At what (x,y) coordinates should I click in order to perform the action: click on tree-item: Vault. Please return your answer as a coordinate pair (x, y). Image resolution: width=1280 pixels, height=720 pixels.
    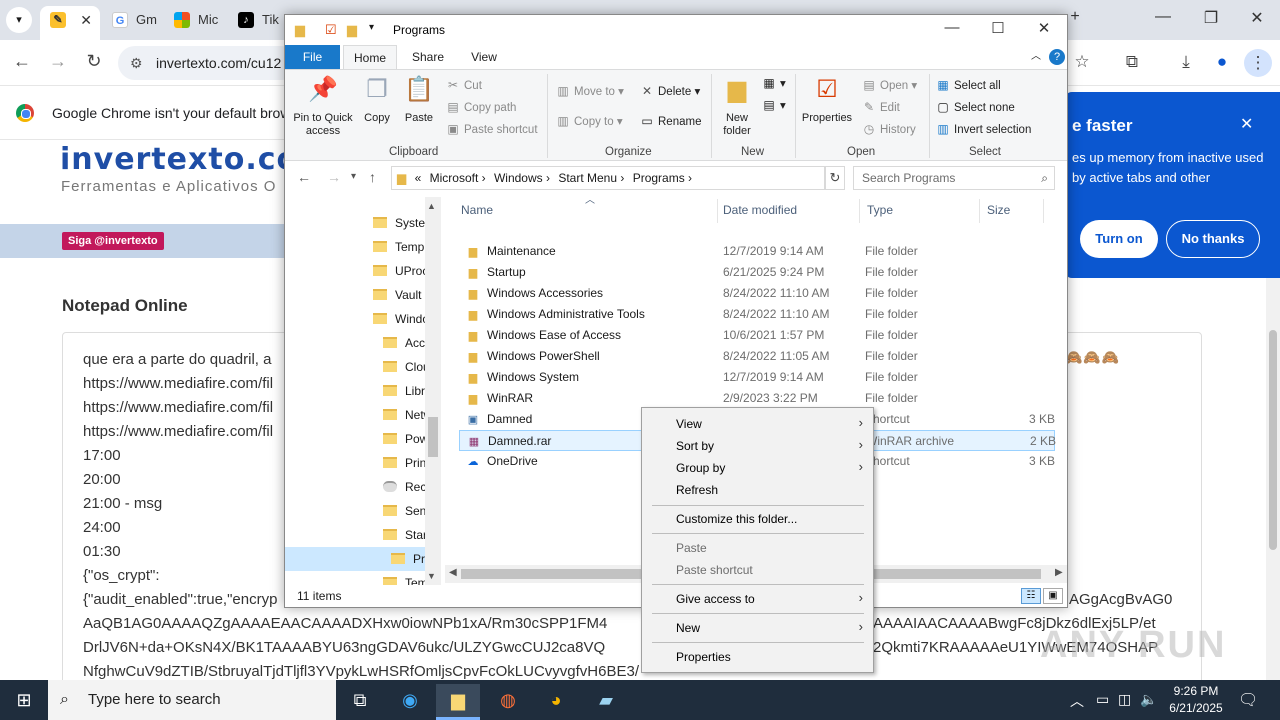
    Looking at the image, I should click on (397, 295).